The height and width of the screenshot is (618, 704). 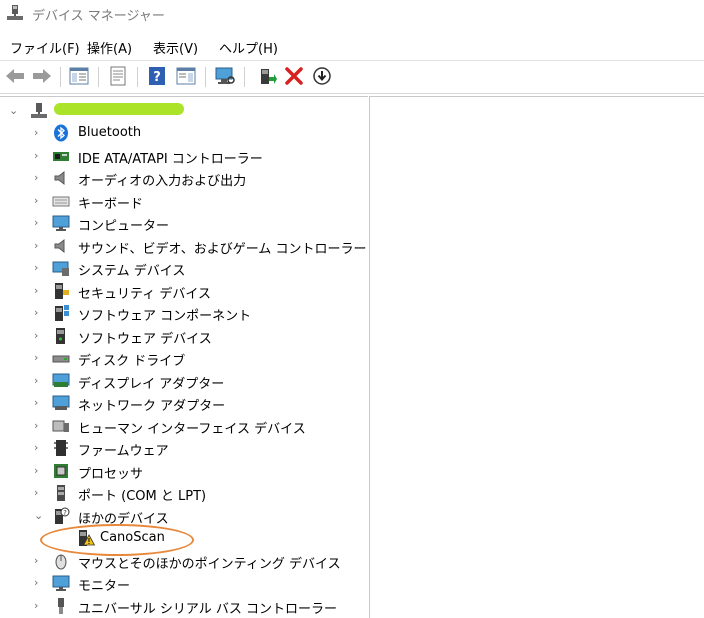 I want to click on console-tree-icon, so click(x=79, y=76).